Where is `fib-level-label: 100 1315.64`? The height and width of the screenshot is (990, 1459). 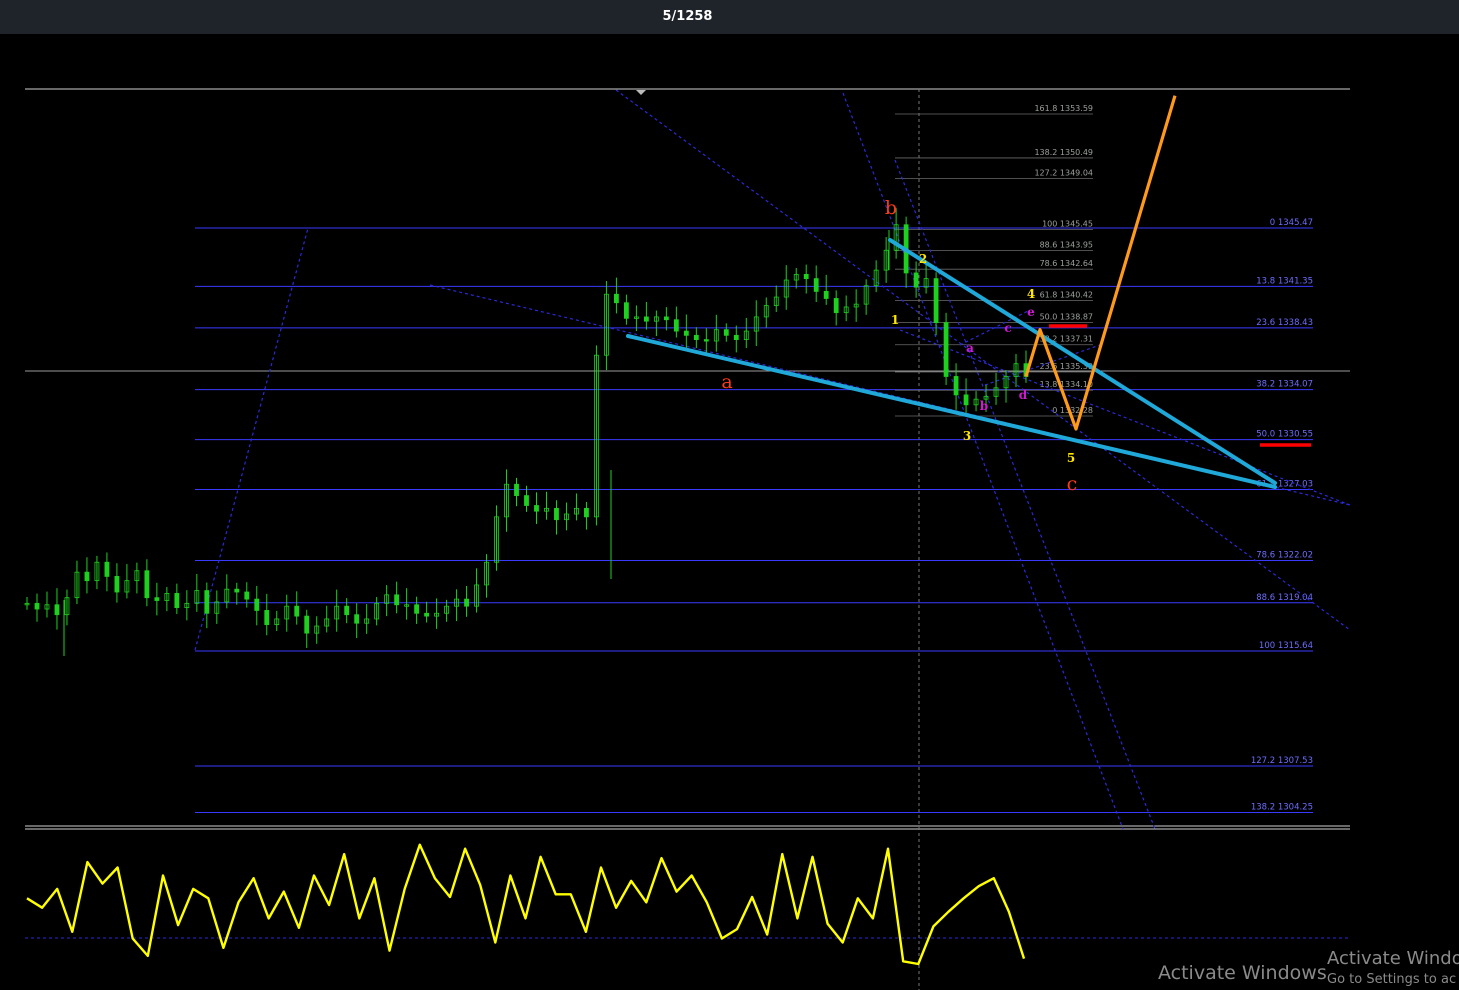 fib-level-label: 100 1315.64 is located at coordinates (1286, 646).